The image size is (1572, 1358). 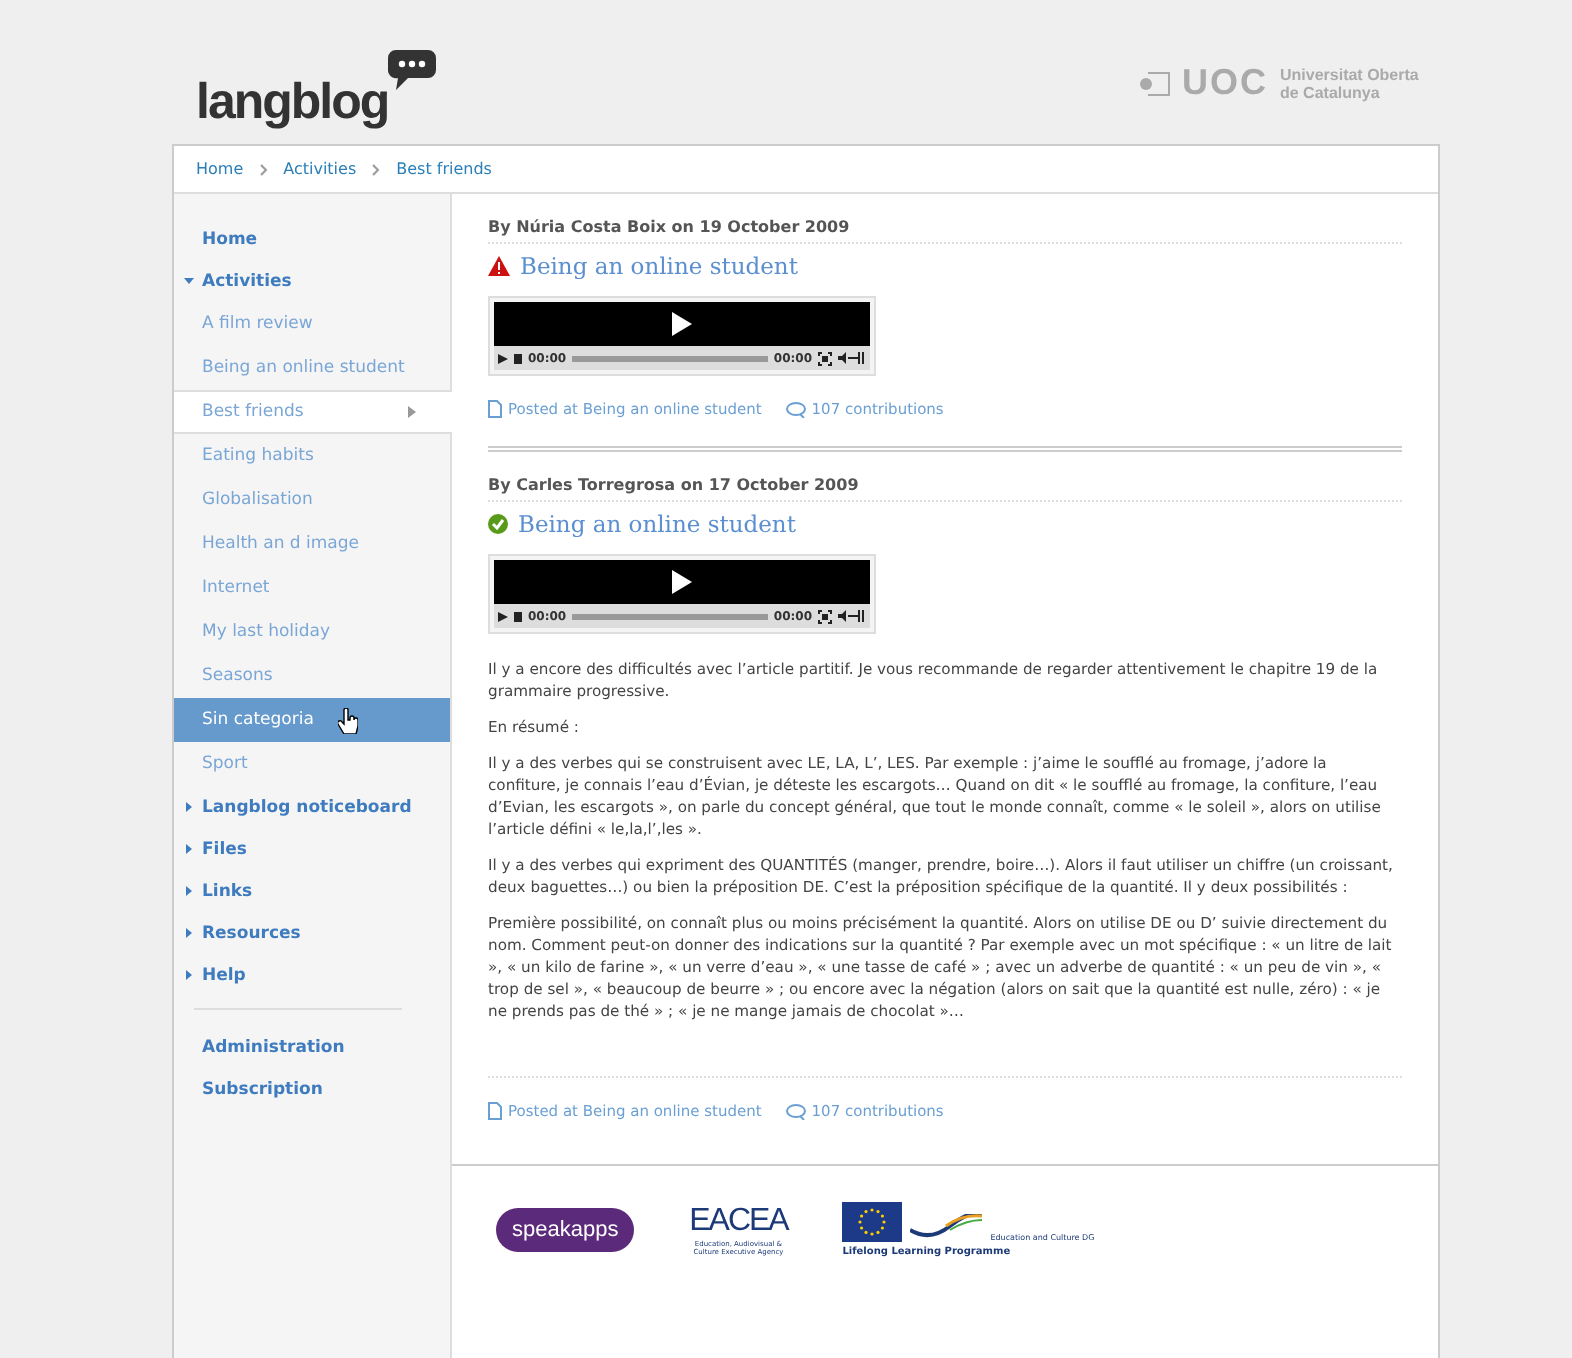 What do you see at coordinates (312, 764) in the screenshot?
I see `sidebar-item: Sport` at bounding box center [312, 764].